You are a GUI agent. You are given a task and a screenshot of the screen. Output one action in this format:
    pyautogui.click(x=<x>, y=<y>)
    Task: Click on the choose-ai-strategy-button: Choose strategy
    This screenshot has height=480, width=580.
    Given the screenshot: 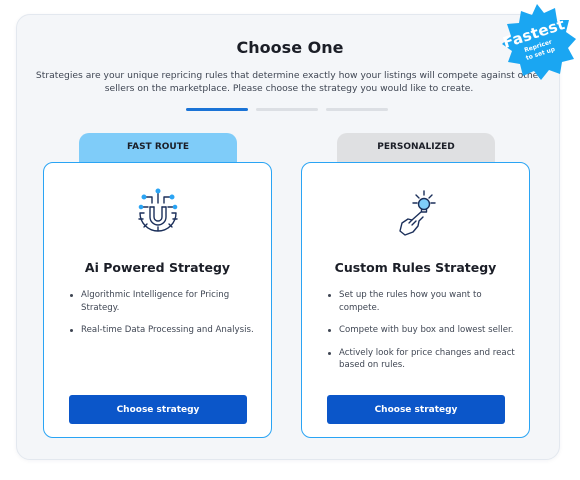 What is the action you would take?
    pyautogui.click(x=158, y=409)
    